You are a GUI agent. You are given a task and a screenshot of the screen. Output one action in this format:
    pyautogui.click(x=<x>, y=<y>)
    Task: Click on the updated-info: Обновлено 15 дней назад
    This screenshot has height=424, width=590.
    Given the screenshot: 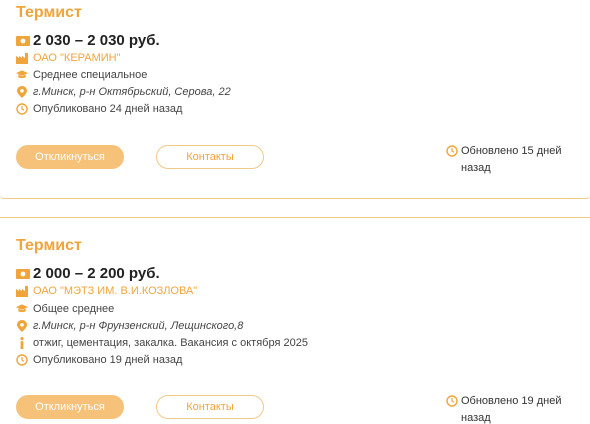 What is the action you would take?
    pyautogui.click(x=511, y=160)
    